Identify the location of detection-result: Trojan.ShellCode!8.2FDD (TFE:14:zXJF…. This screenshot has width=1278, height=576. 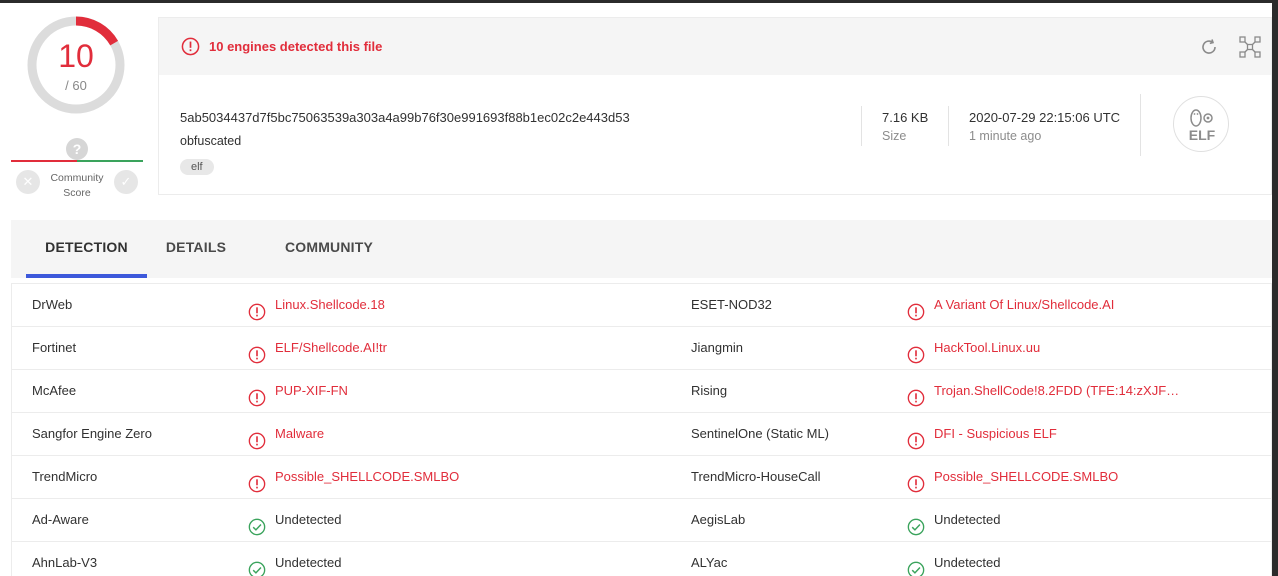
(1057, 390).